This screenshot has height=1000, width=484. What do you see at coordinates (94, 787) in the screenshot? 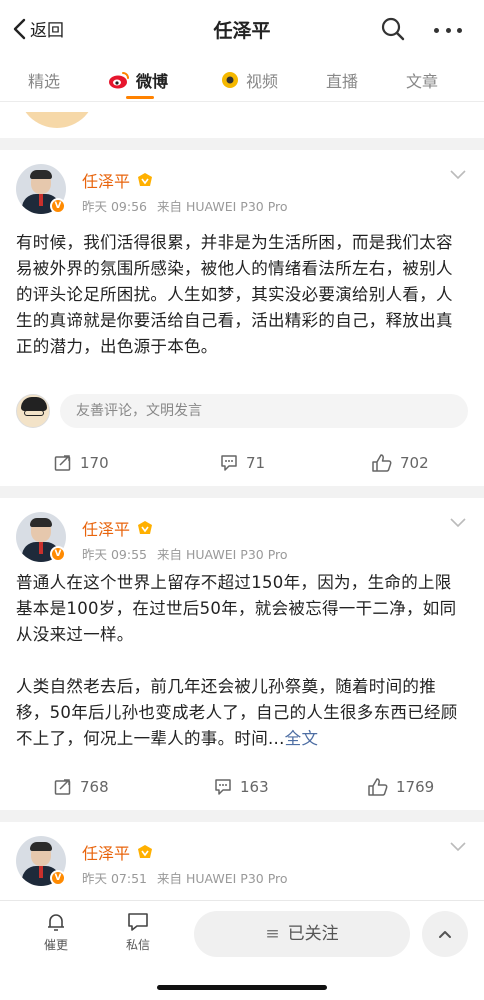
I see `repost-count: 768` at bounding box center [94, 787].